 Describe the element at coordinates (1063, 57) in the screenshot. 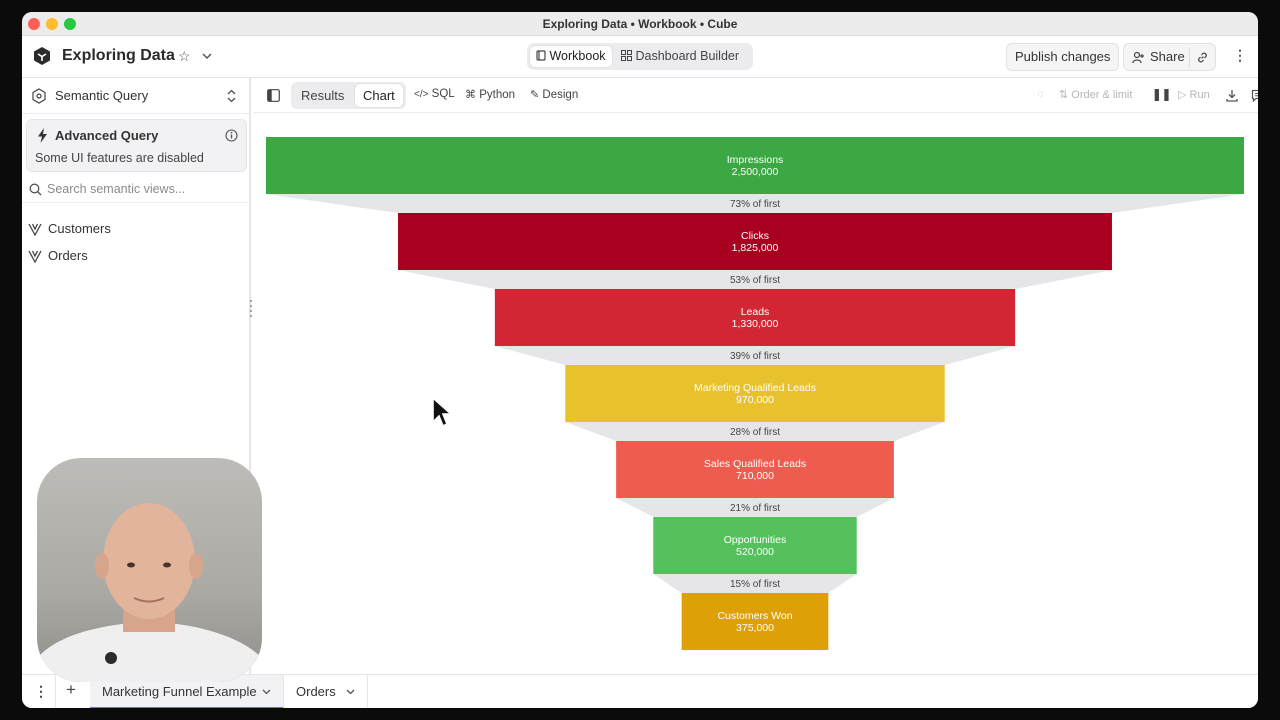

I see `publish-changes-button: Publish changes` at that location.